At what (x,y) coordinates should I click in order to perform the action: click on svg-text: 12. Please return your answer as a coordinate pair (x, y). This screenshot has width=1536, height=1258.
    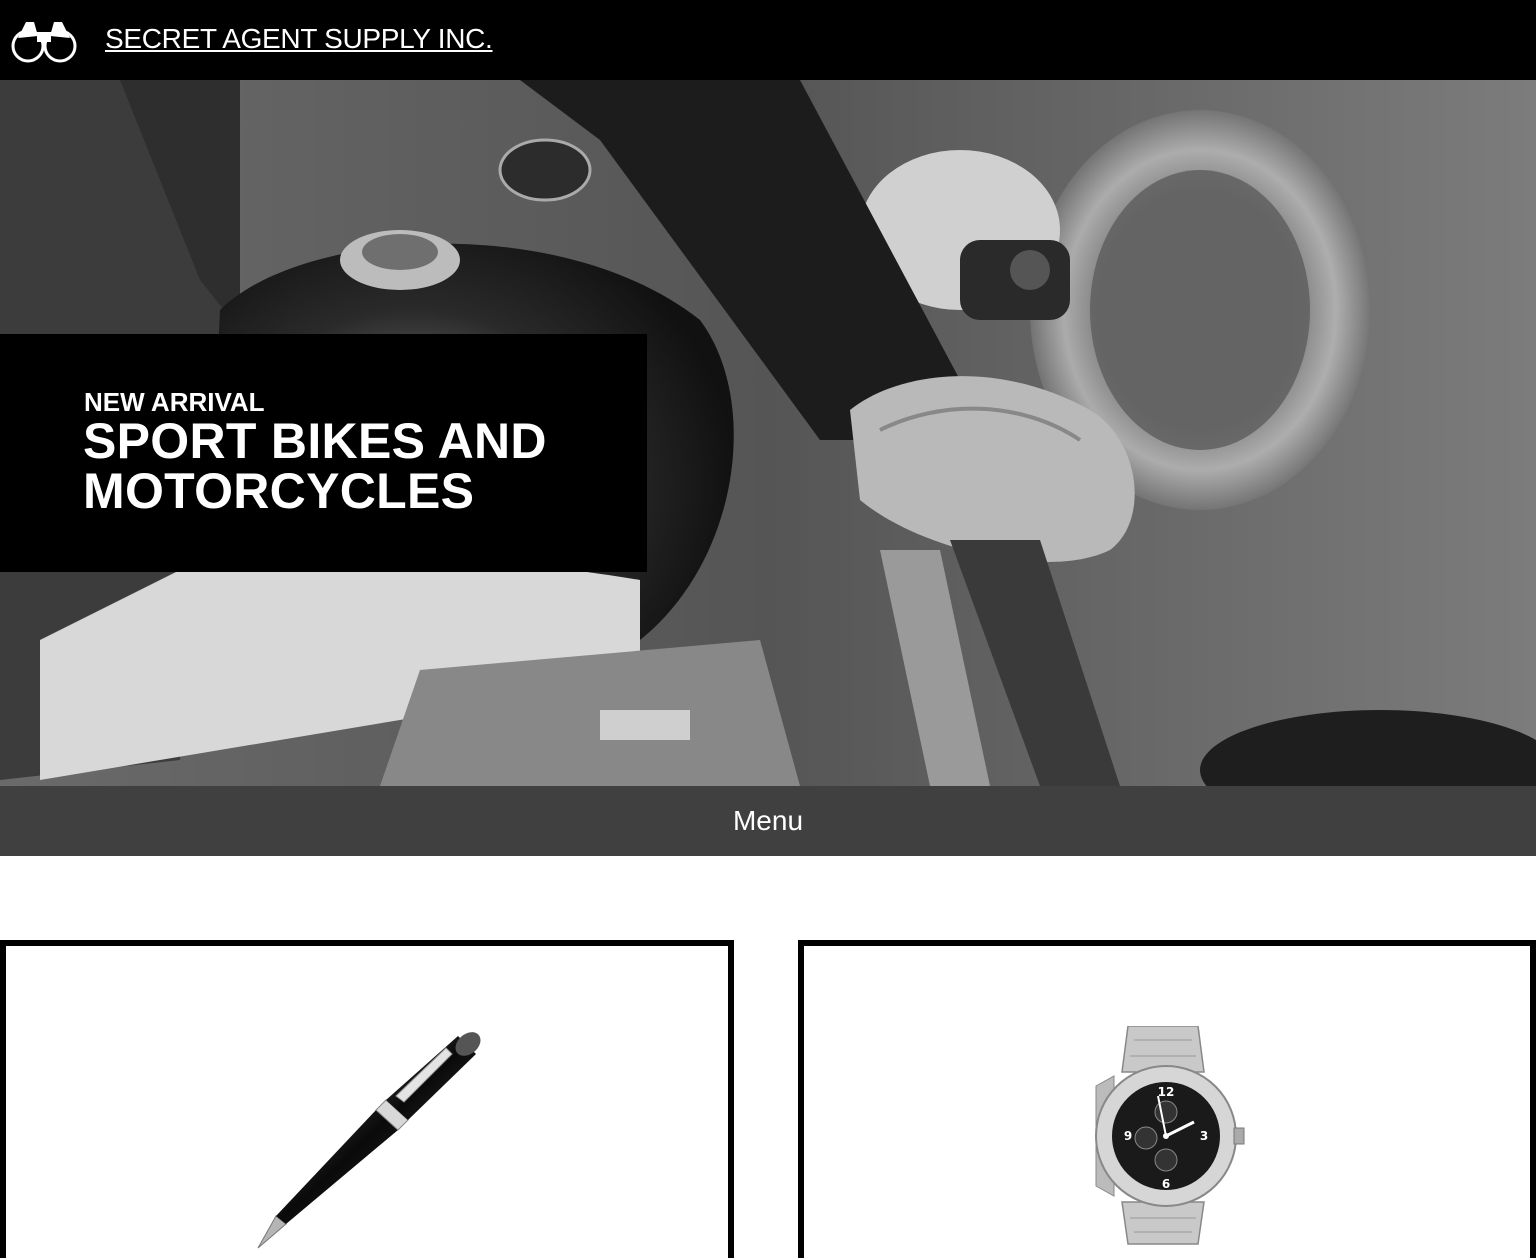
    Looking at the image, I should click on (1166, 1092).